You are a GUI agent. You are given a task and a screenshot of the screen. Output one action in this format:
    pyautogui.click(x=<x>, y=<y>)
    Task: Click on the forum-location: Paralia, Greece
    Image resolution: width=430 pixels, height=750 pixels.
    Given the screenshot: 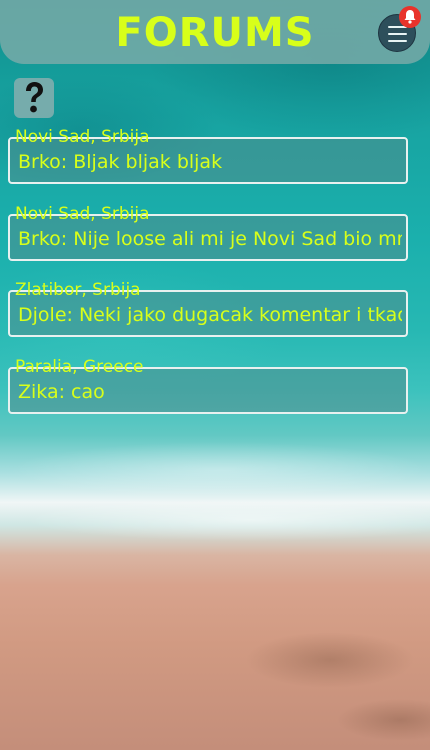 What is the action you would take?
    pyautogui.click(x=79, y=367)
    